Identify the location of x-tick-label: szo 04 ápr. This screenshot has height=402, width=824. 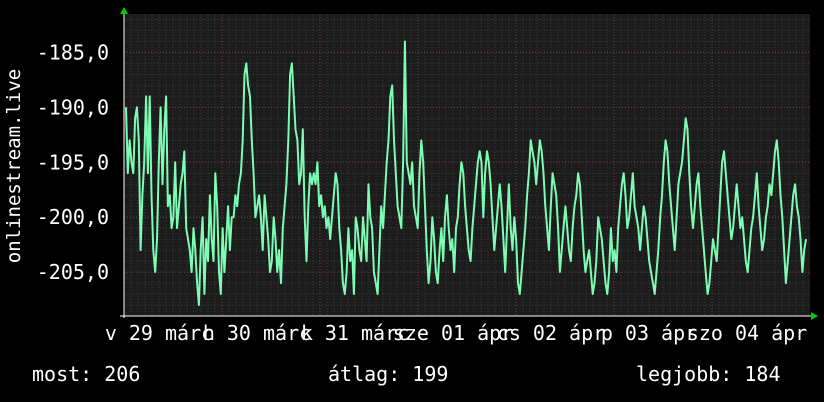
(747, 333).